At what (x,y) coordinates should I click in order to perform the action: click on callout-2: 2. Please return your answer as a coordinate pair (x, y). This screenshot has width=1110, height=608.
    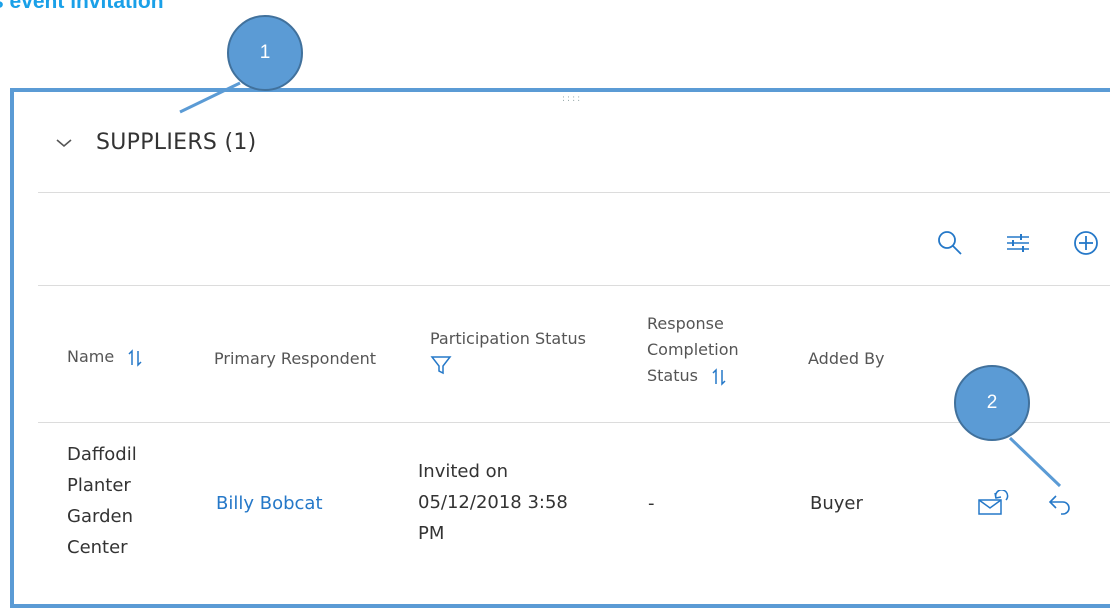
    Looking at the image, I should click on (992, 403).